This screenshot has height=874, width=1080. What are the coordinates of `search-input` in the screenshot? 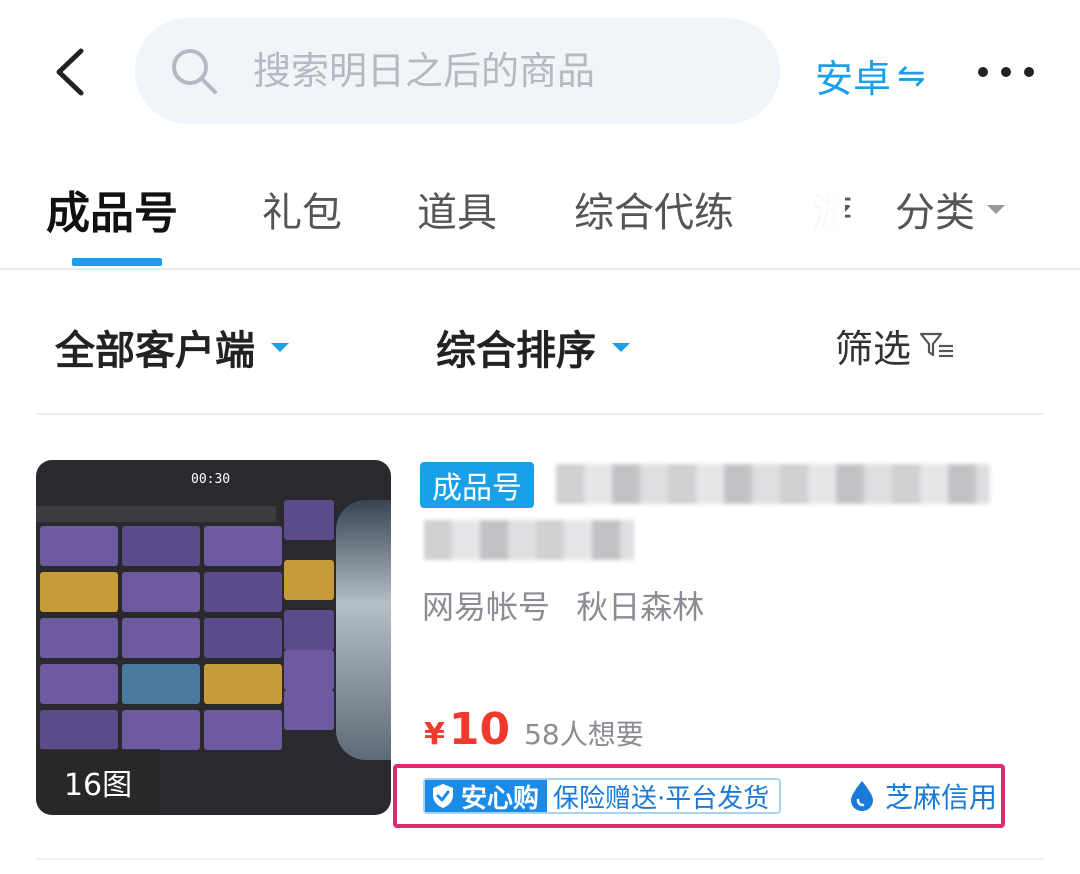 It's located at (503, 71).